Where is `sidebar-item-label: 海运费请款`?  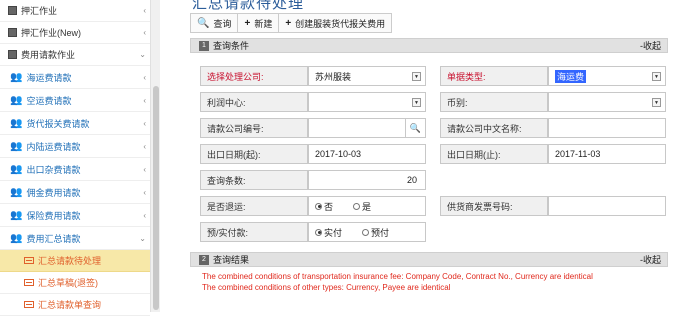 sidebar-item-label: 海运费请款 is located at coordinates (49, 78).